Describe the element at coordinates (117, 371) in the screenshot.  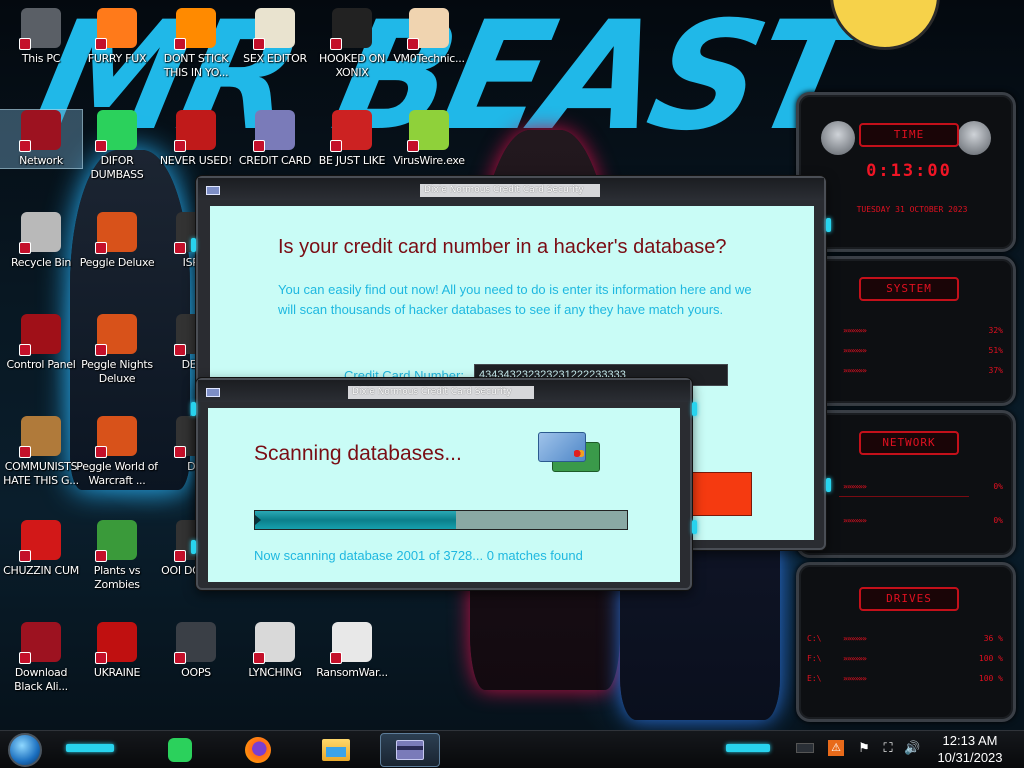
I see `desktop-icon-label: Peggle Nights Deluxe` at that location.